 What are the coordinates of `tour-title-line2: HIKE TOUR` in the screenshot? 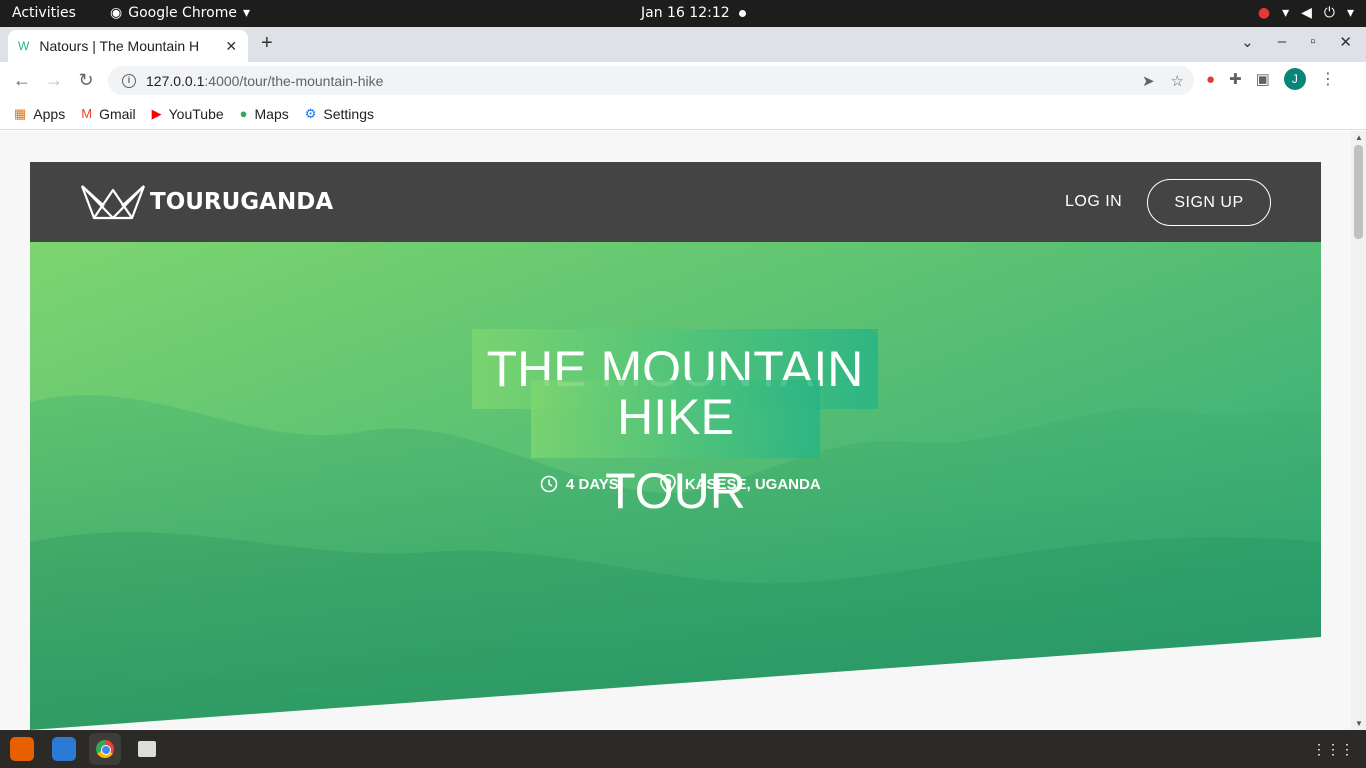 It's located at (675, 449).